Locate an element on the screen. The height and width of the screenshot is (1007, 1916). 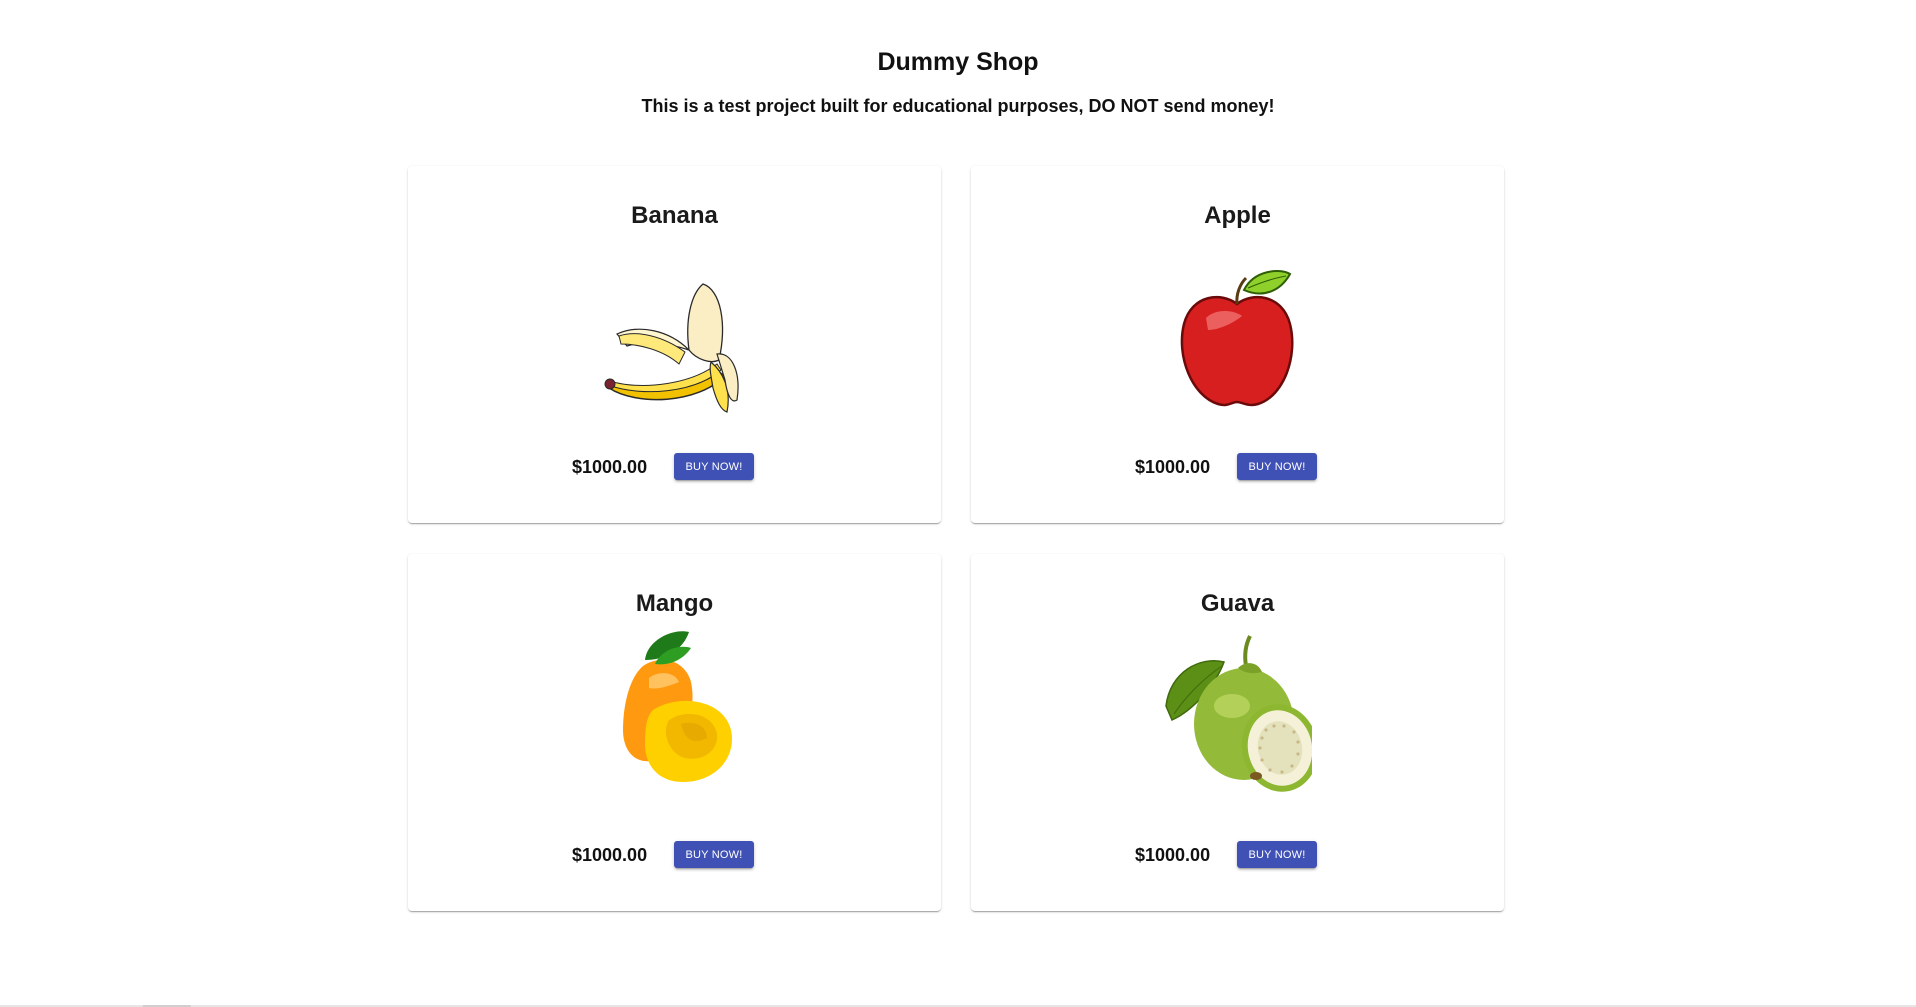
guava-image is located at coordinates (1237, 716).